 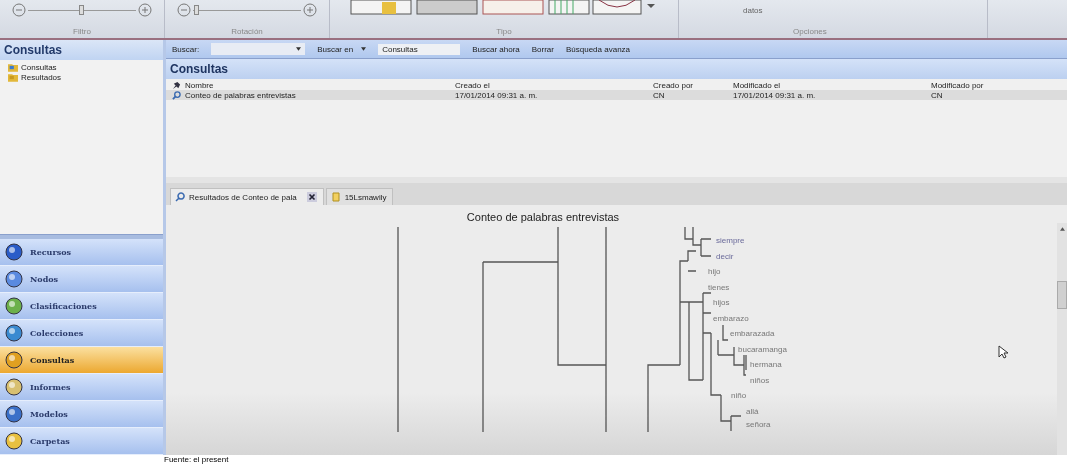 What do you see at coordinates (760, 380) in the screenshot?
I see `leaf-label: niños` at bounding box center [760, 380].